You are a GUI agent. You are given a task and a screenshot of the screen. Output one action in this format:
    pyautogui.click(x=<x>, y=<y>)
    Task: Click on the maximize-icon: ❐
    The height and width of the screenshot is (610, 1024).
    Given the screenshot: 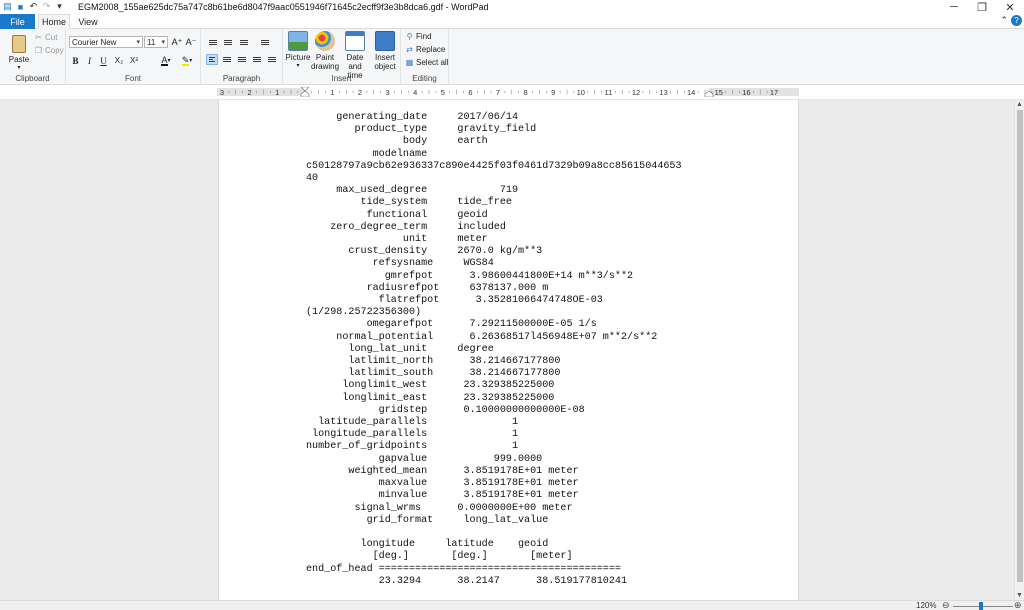 What is the action you would take?
    pyautogui.click(x=982, y=7)
    